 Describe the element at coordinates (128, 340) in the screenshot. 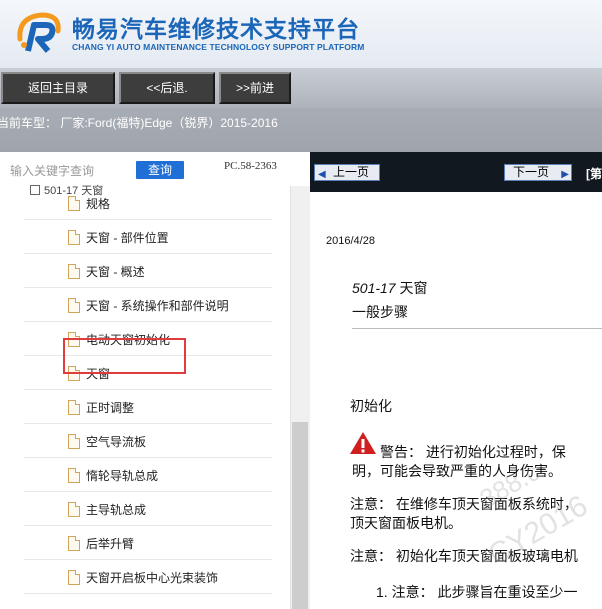

I see `tree-item-label: 电动天窗初始化` at that location.